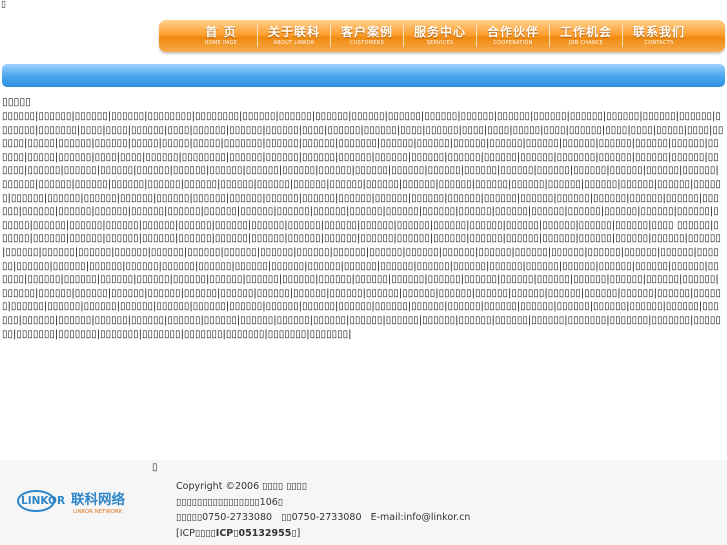  Describe the element at coordinates (221, 42) in the screenshot. I see `nav-item-sublabel: HOME PAGE` at that location.